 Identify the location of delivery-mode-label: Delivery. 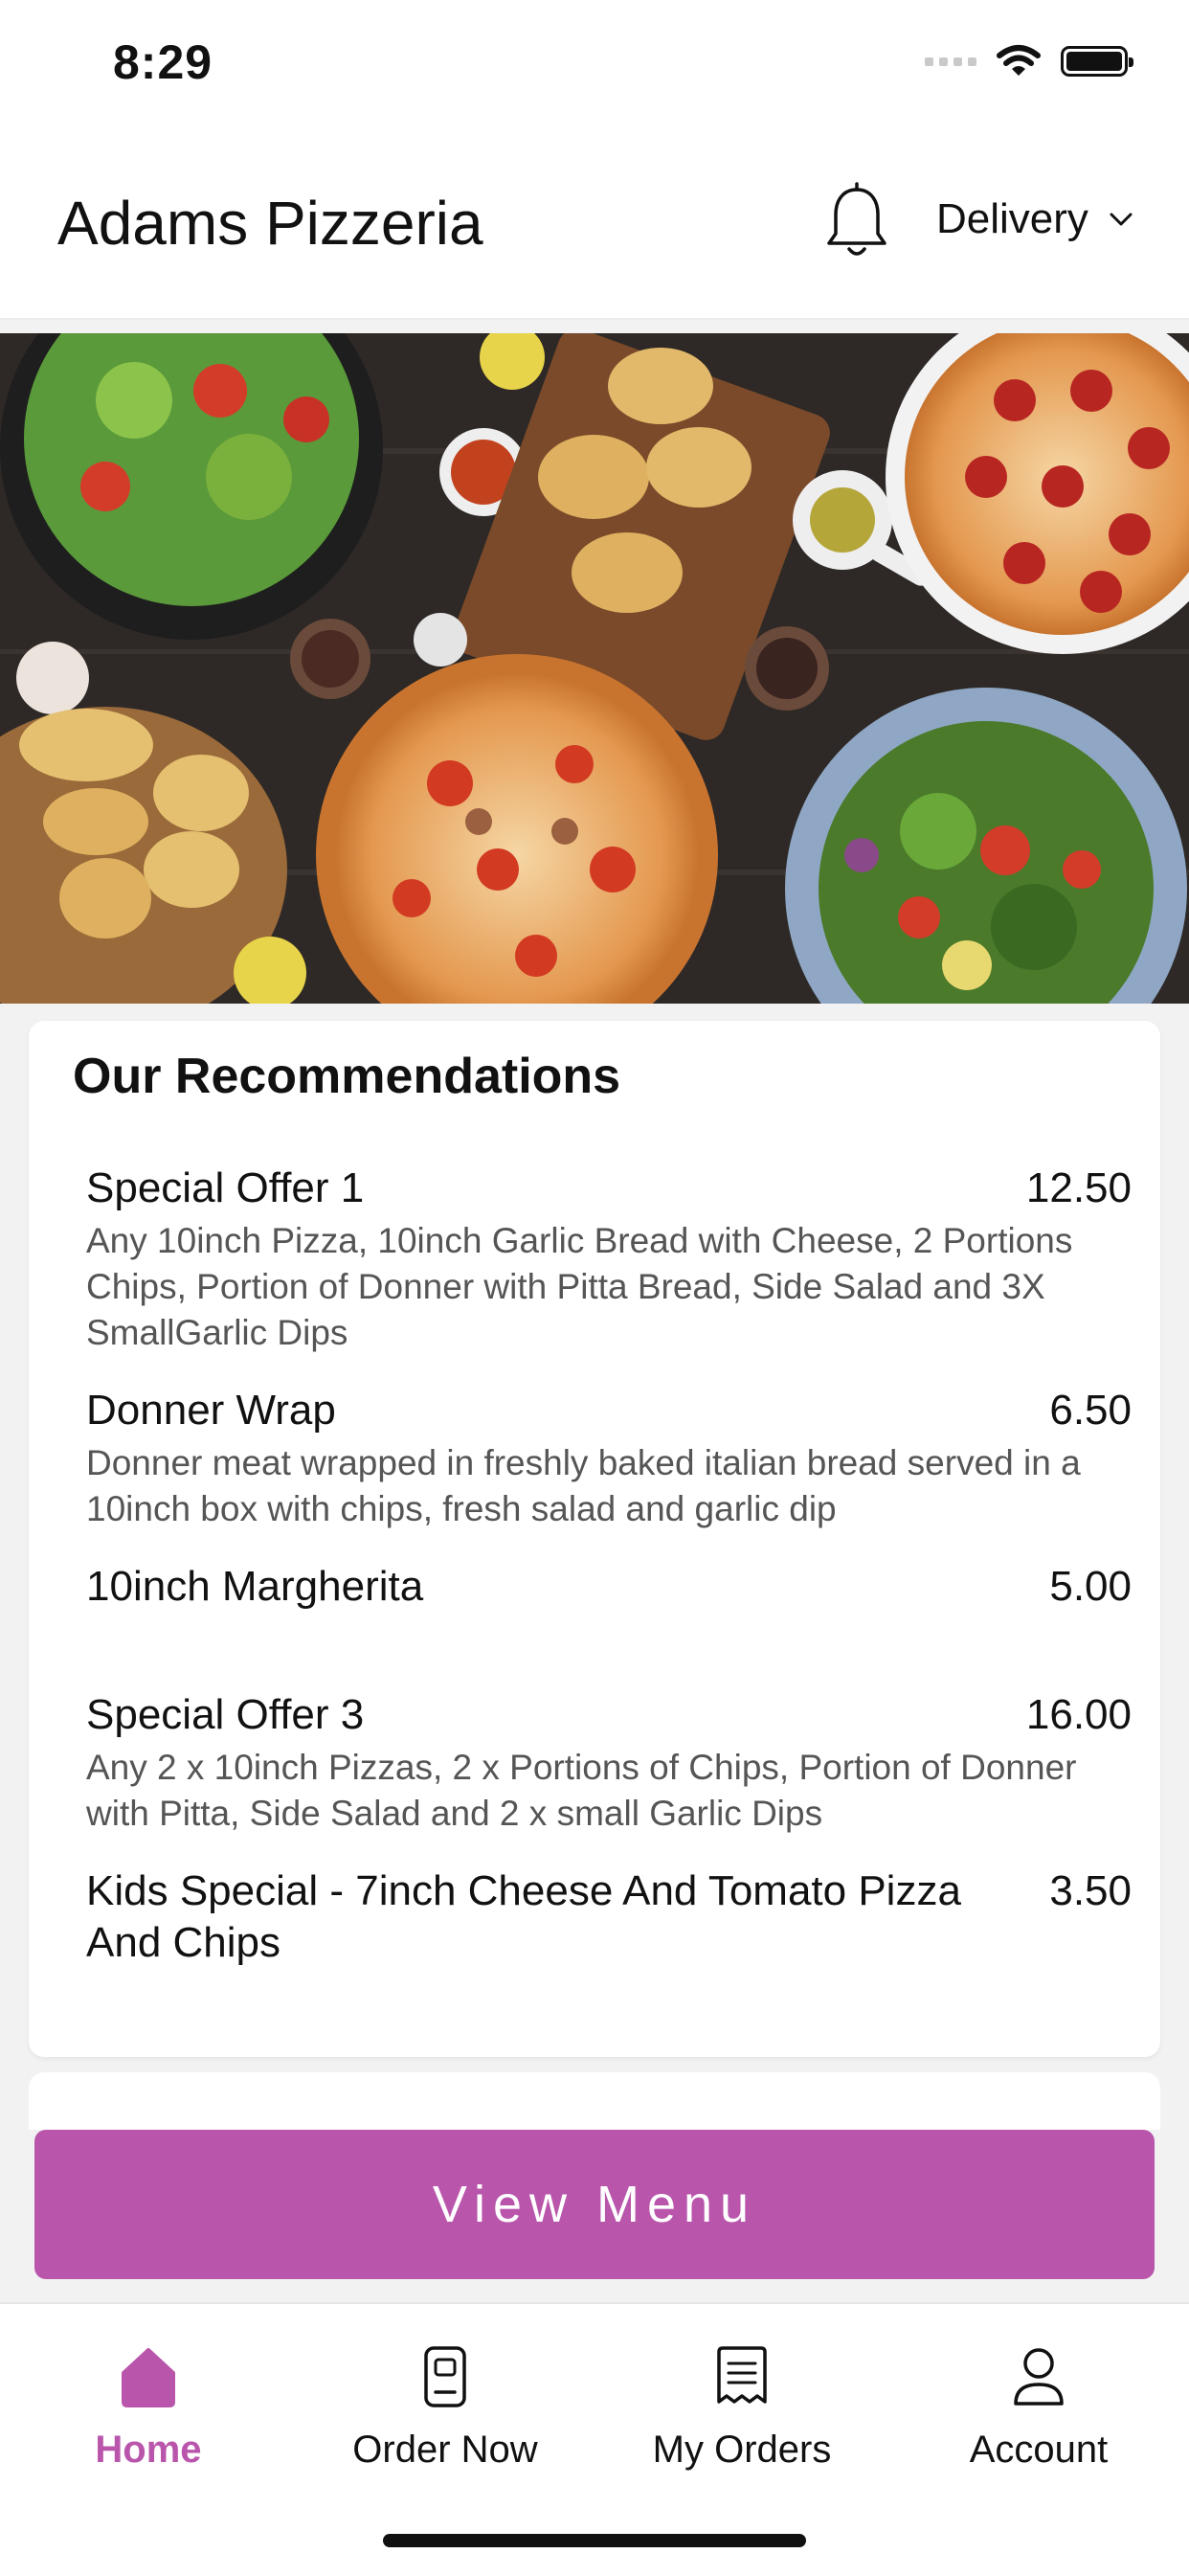
(1012, 218).